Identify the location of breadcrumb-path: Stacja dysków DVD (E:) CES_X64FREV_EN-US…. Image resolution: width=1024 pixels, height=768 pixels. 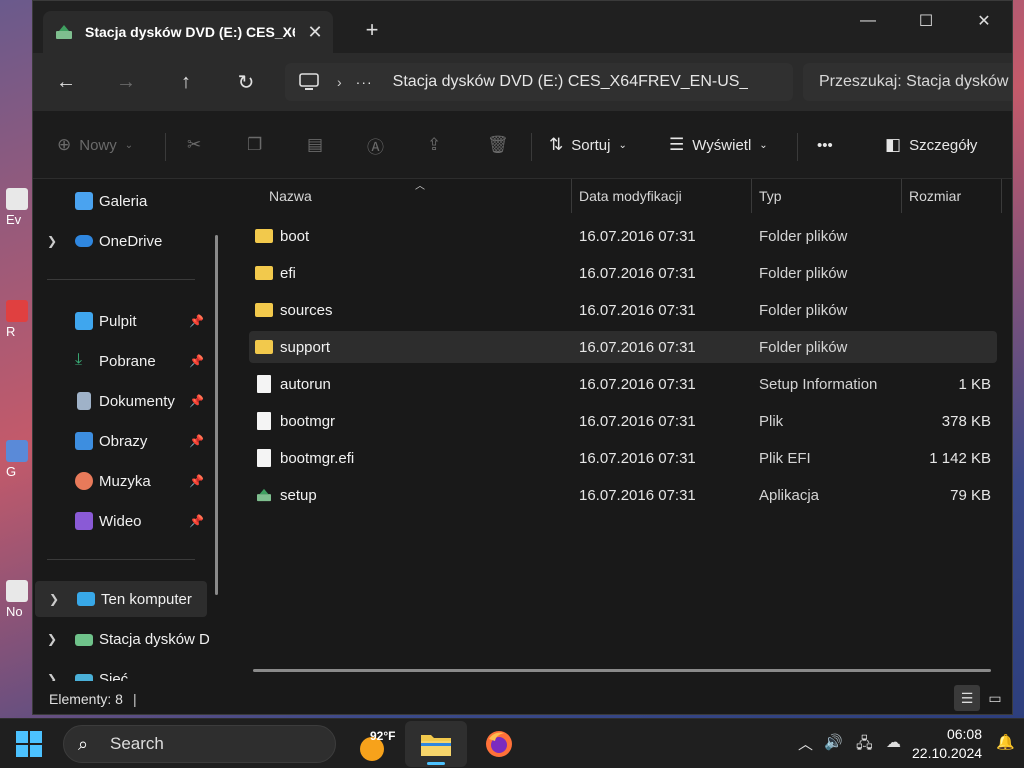
(571, 82).